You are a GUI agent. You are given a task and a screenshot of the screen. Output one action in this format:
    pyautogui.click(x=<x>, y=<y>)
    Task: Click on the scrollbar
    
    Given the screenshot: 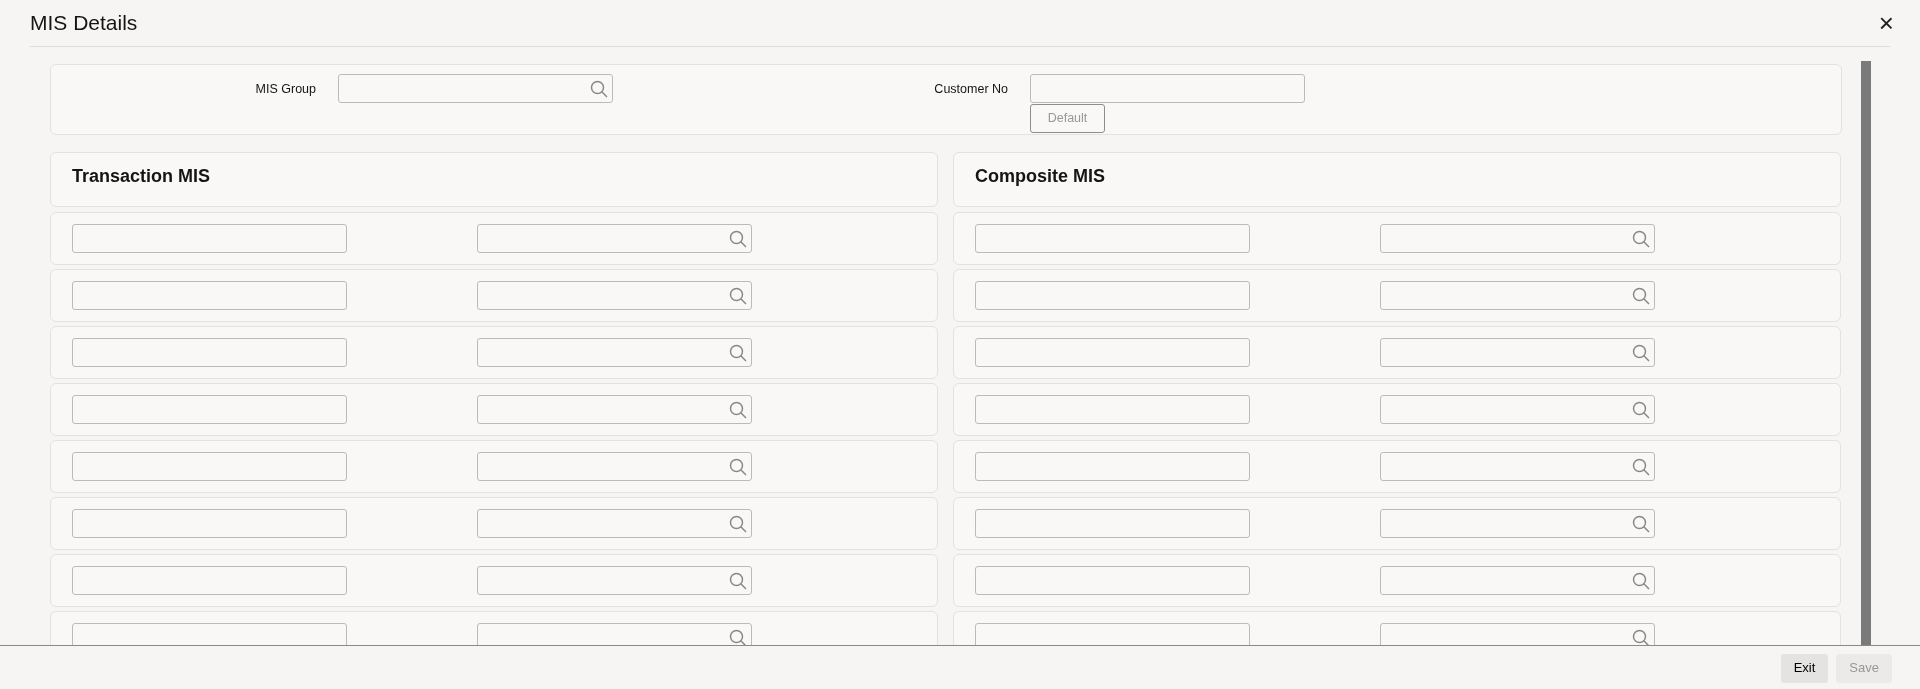 What is the action you would take?
    pyautogui.click(x=1866, y=353)
    